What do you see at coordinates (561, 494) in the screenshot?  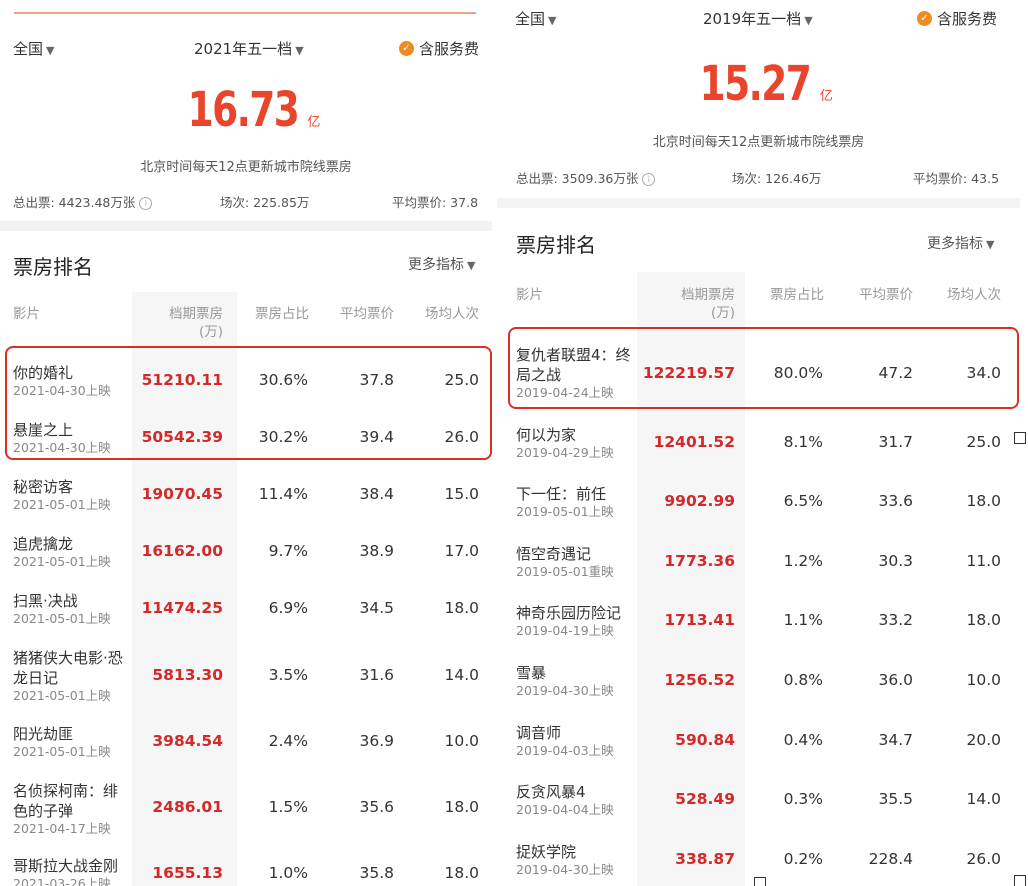 I see `film-name: 下一任：前任` at bounding box center [561, 494].